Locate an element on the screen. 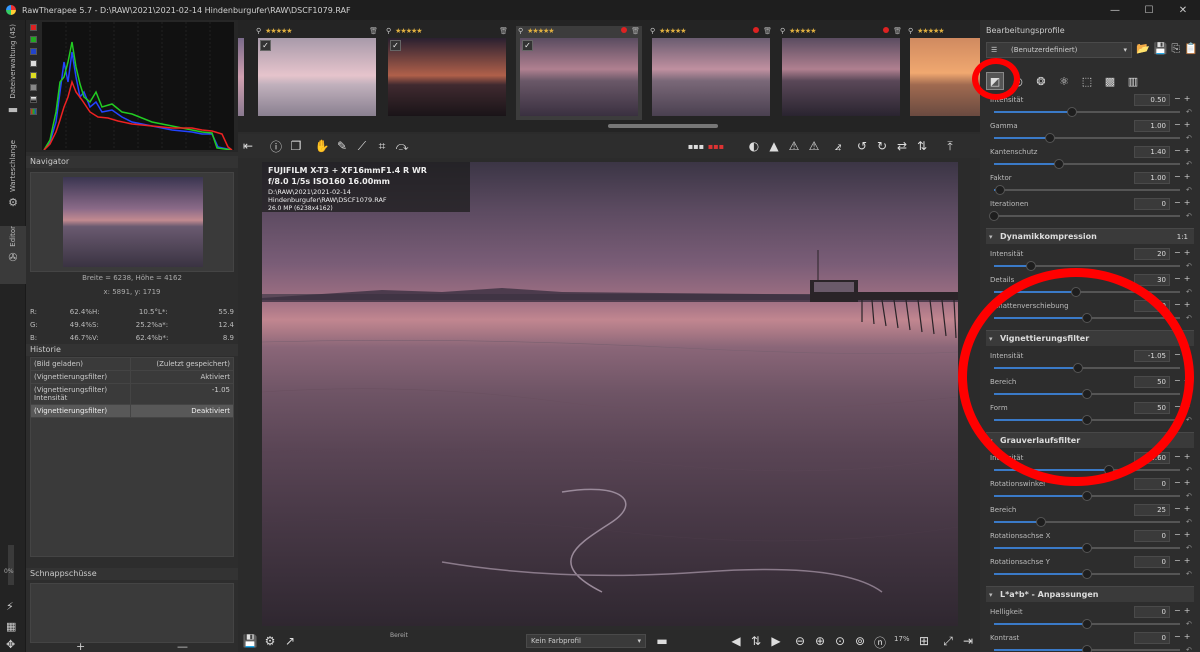  crop-icon: ⌗ is located at coordinates (382, 146).